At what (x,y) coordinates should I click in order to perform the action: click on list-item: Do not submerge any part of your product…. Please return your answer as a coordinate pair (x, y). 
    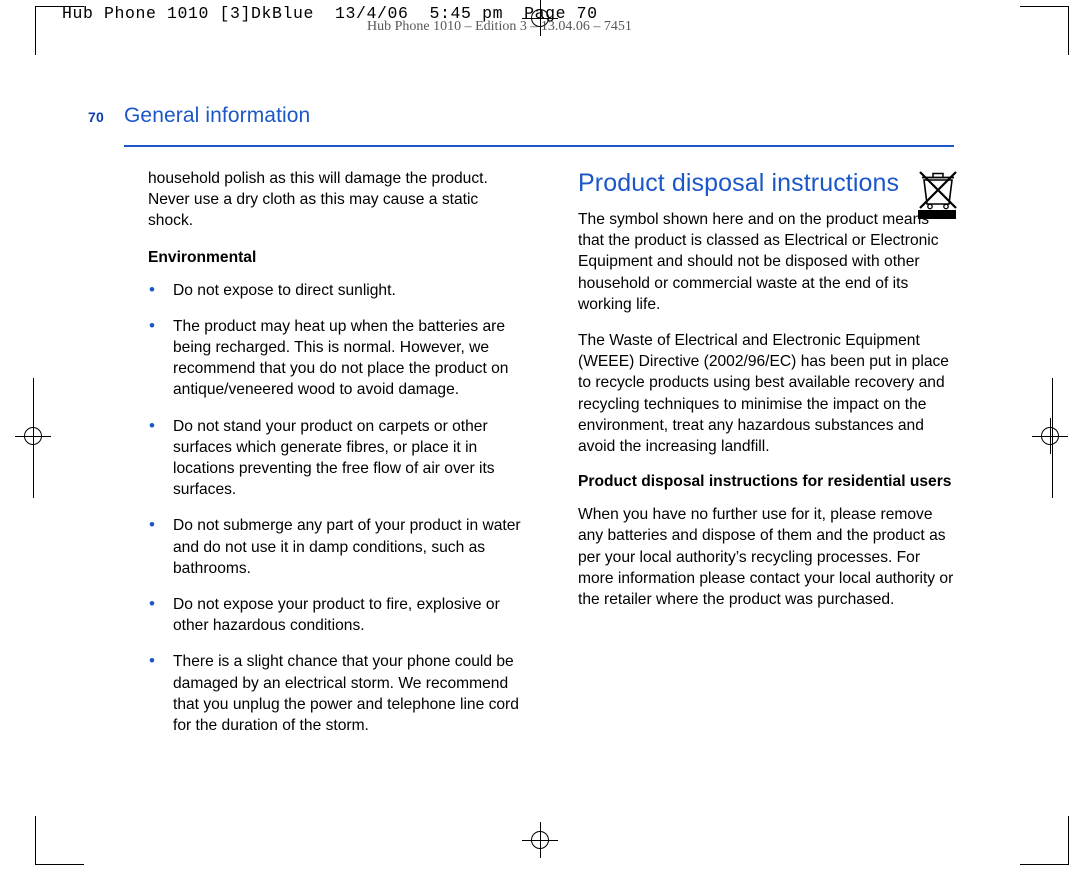
    Looking at the image, I should click on (336, 546).